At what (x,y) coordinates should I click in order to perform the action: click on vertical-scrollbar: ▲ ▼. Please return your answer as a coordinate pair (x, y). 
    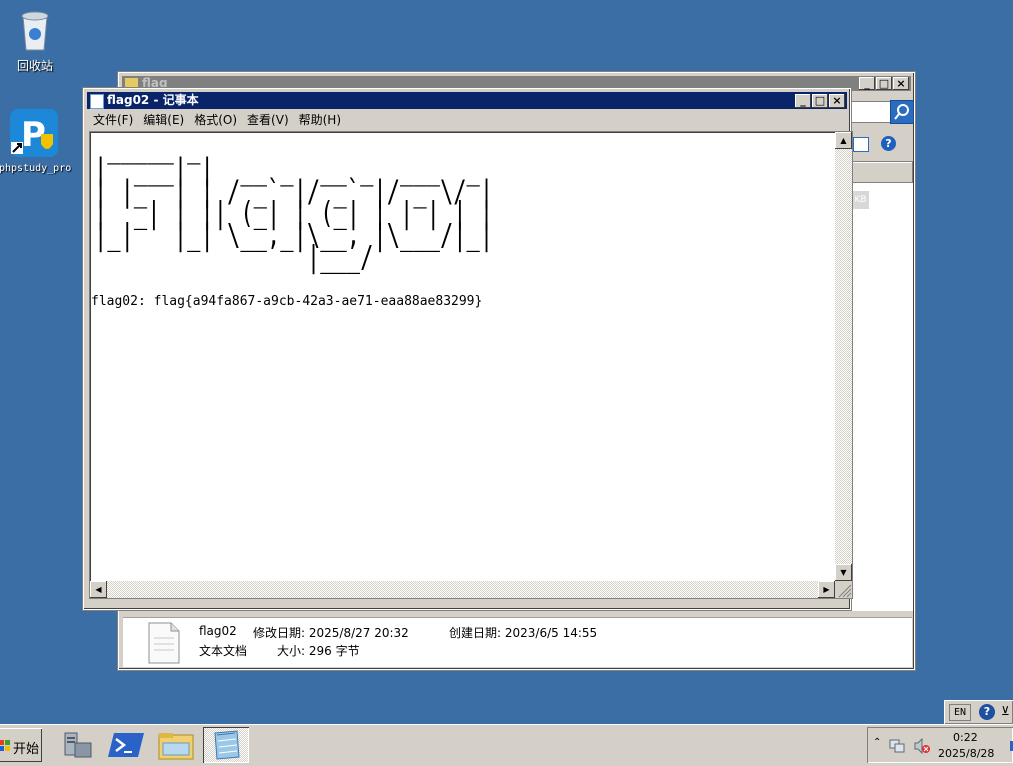
    Looking at the image, I should click on (843, 356).